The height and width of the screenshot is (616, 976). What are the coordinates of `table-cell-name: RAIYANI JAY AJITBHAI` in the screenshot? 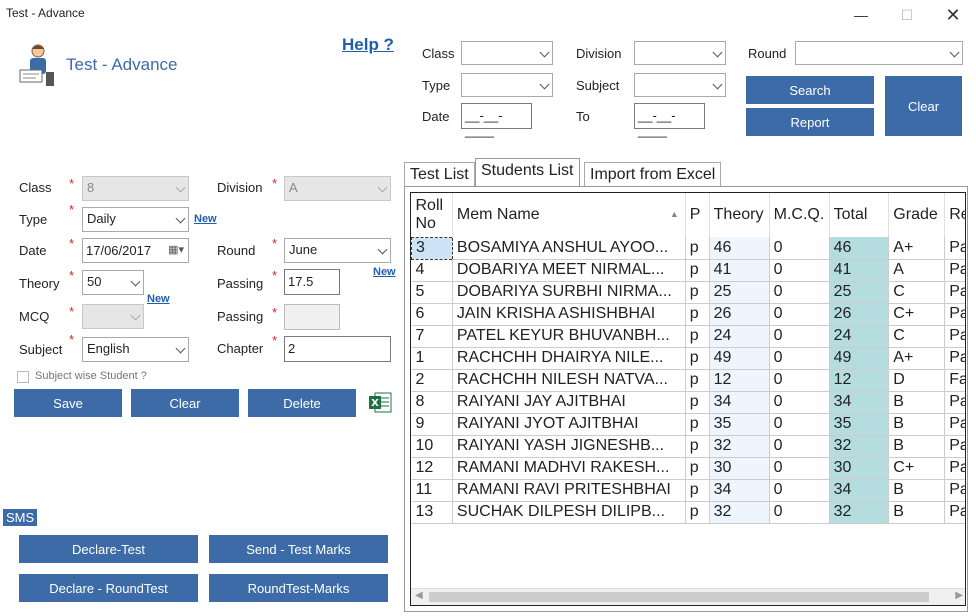 It's located at (569, 402).